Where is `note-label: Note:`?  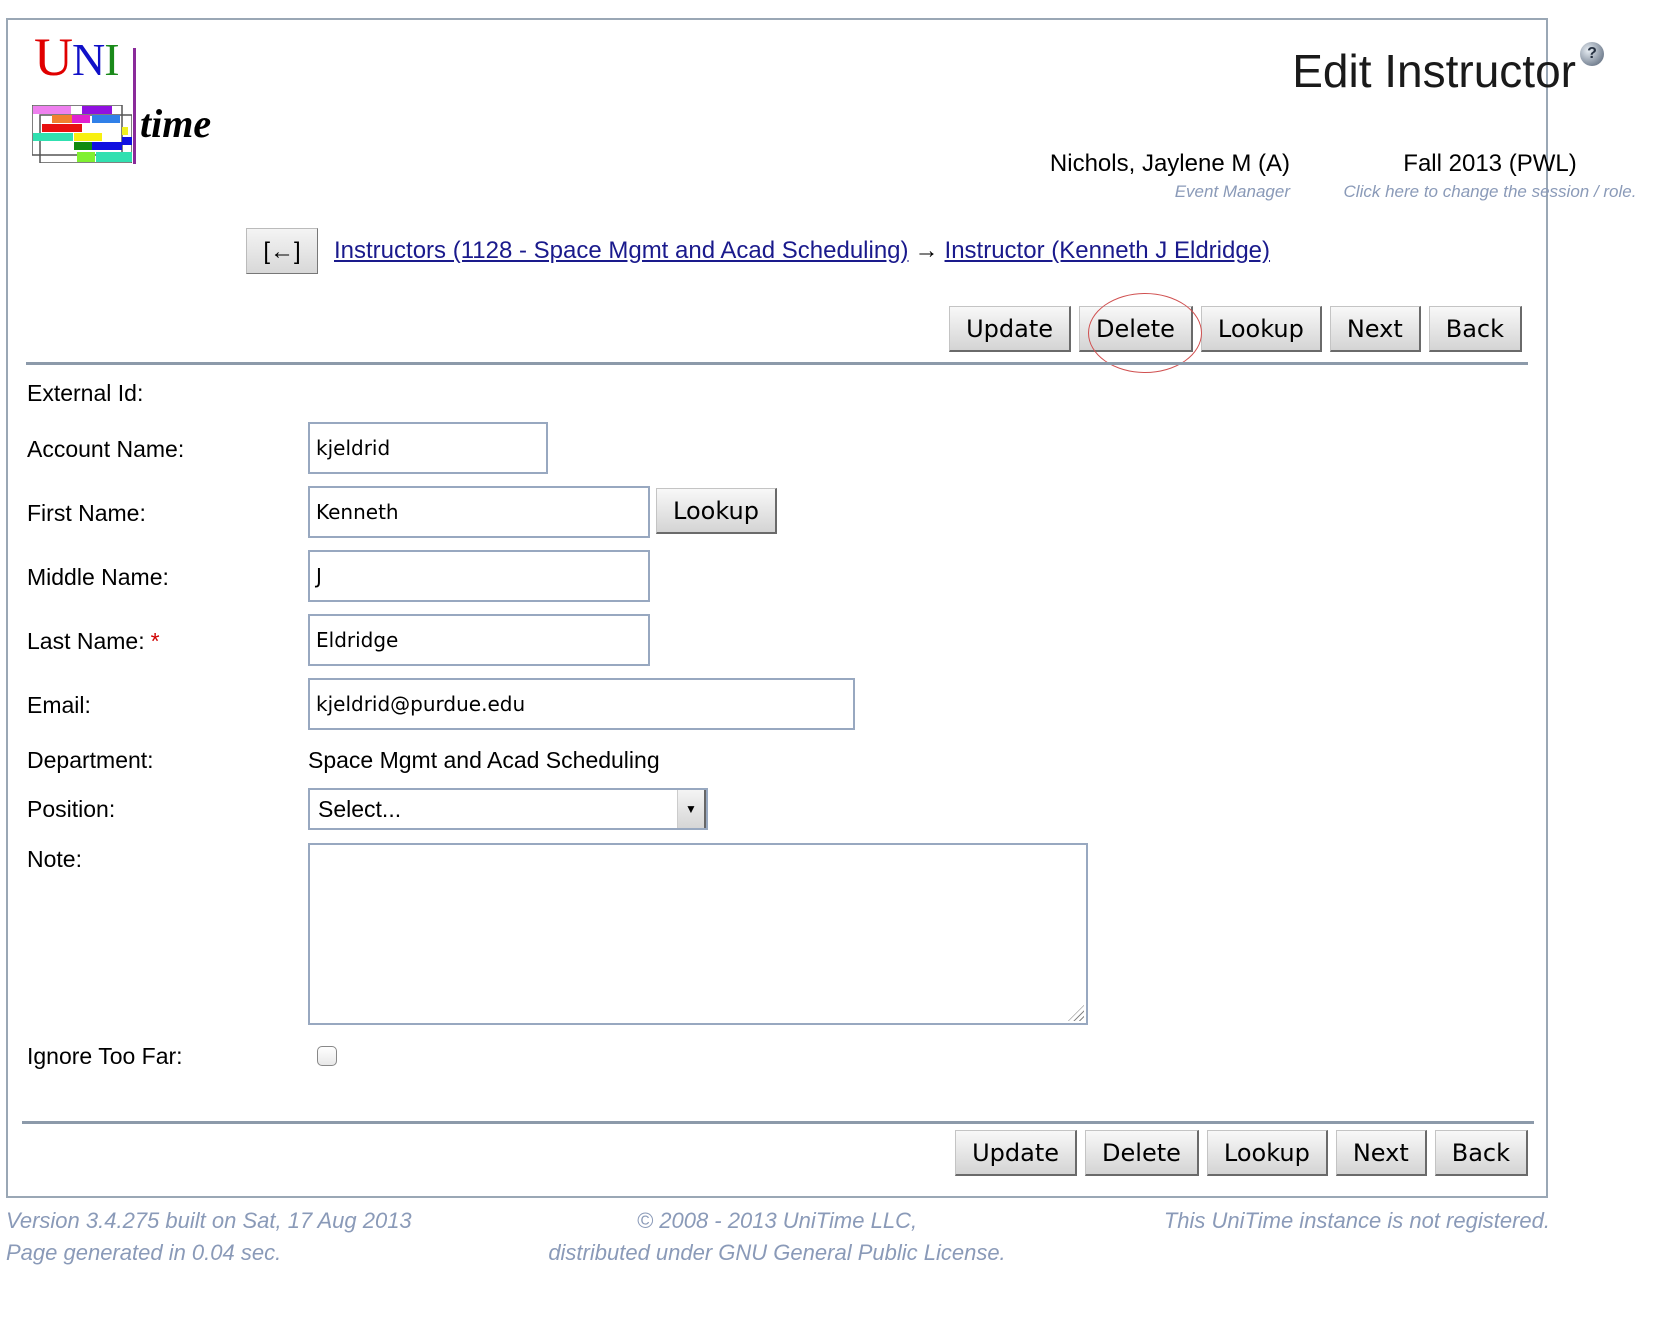 note-label: Note: is located at coordinates (54, 859).